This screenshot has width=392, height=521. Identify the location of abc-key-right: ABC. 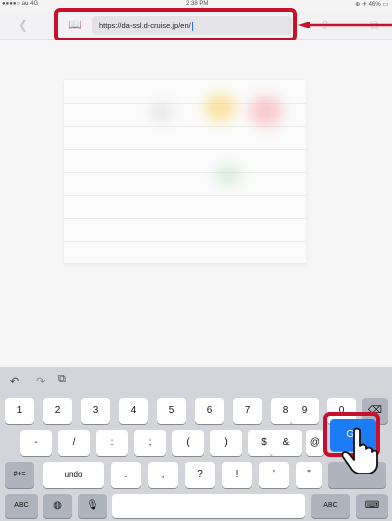
(330, 506).